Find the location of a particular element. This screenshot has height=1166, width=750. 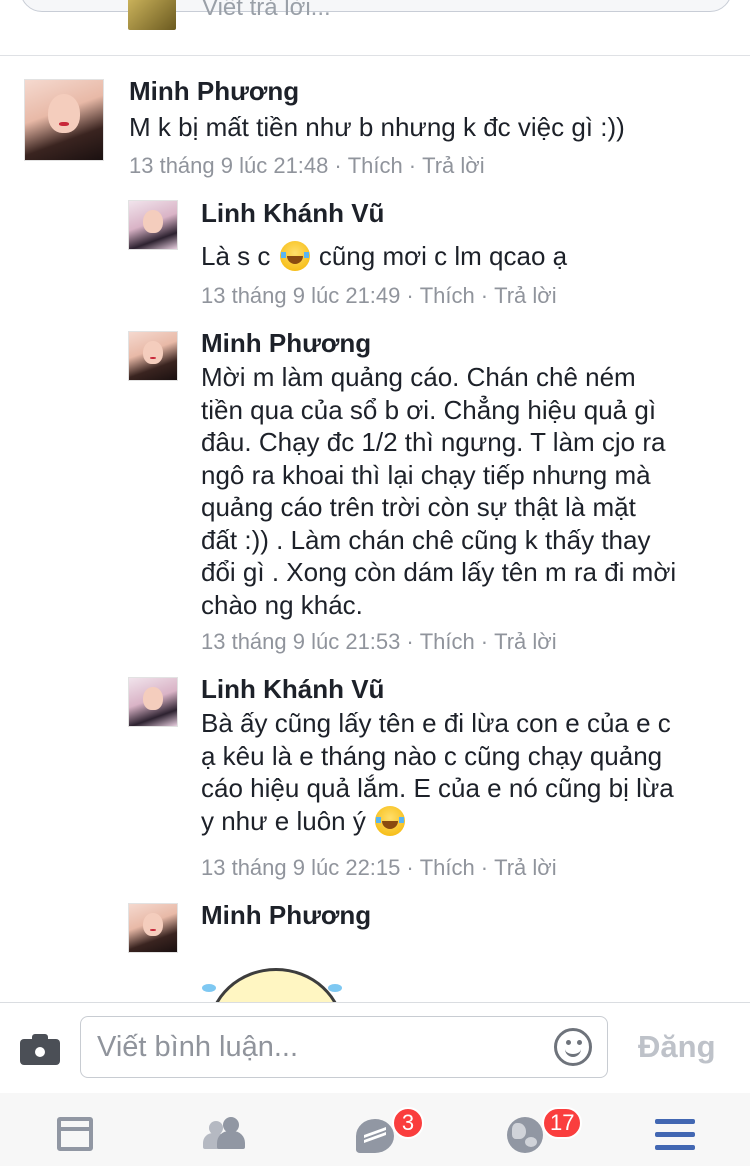

tab-menu is located at coordinates (675, 1129).